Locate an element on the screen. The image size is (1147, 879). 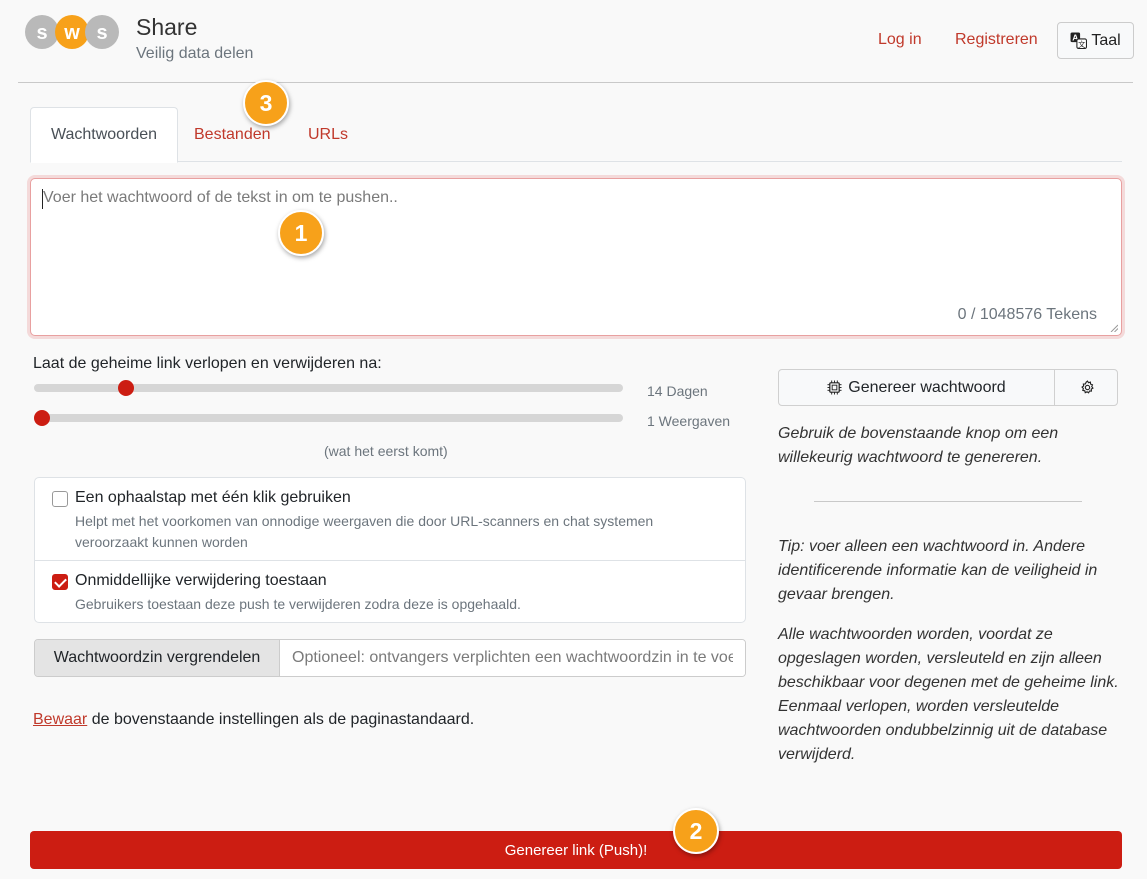
language-button: A 文 Taal is located at coordinates (1095, 40).